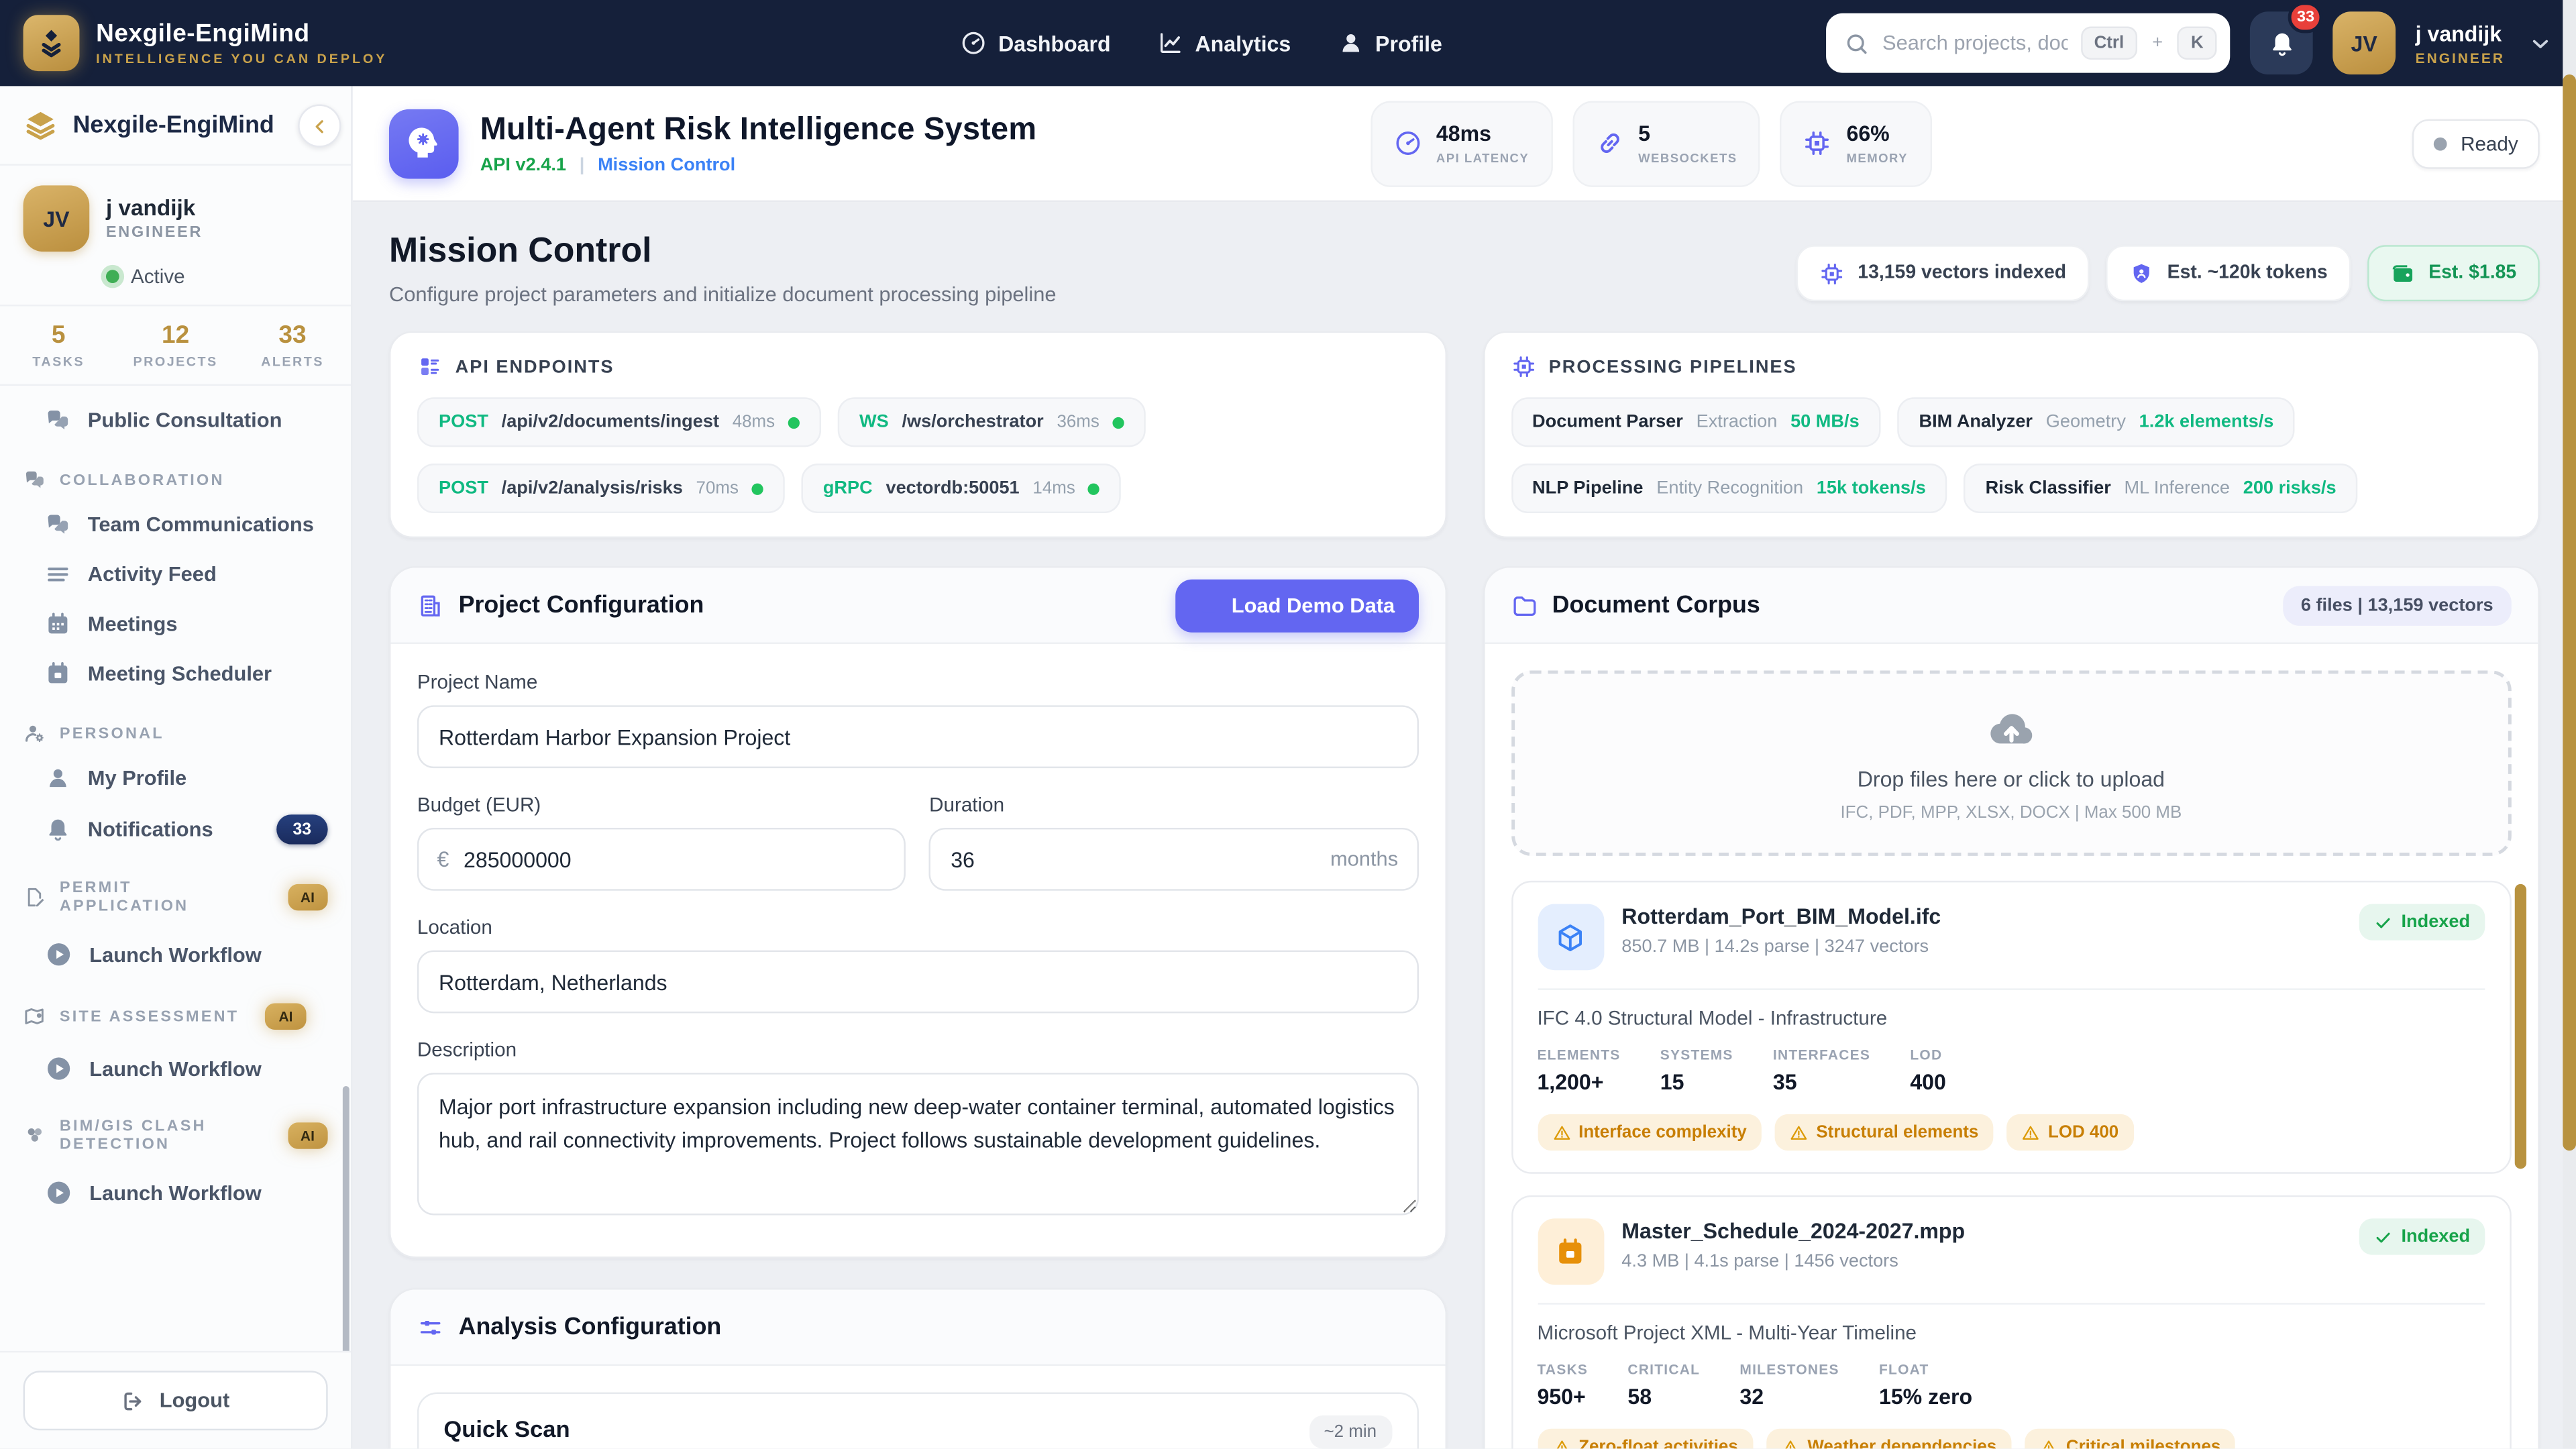 The width and height of the screenshot is (2576, 1449). Describe the element at coordinates (1789, 1369) in the screenshot. I see `file-stat-label: MILESTONES` at that location.